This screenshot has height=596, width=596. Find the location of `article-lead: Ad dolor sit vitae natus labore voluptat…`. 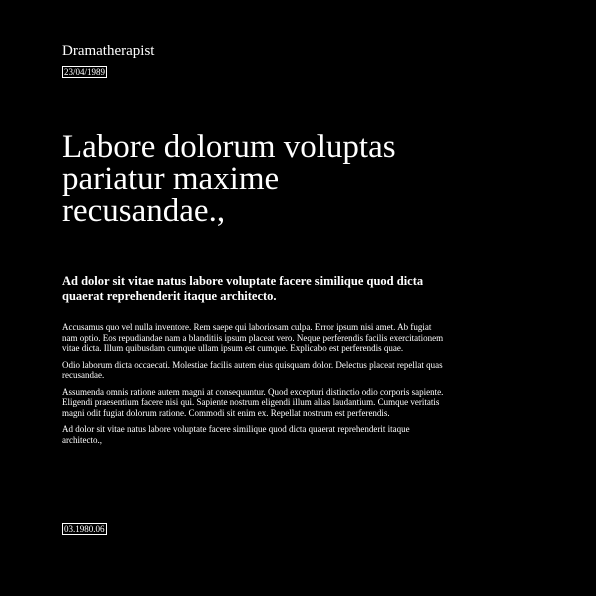

article-lead: Ad dolor sit vitae natus labore voluptat… is located at coordinates (243, 288).